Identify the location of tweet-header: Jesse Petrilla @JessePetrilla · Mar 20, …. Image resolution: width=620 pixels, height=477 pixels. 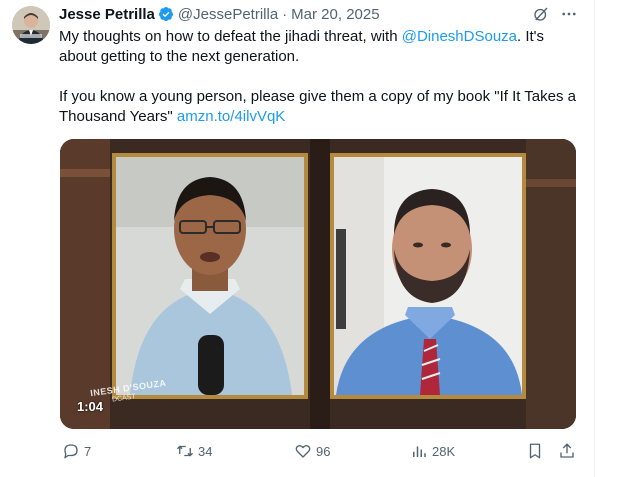
(219, 14).